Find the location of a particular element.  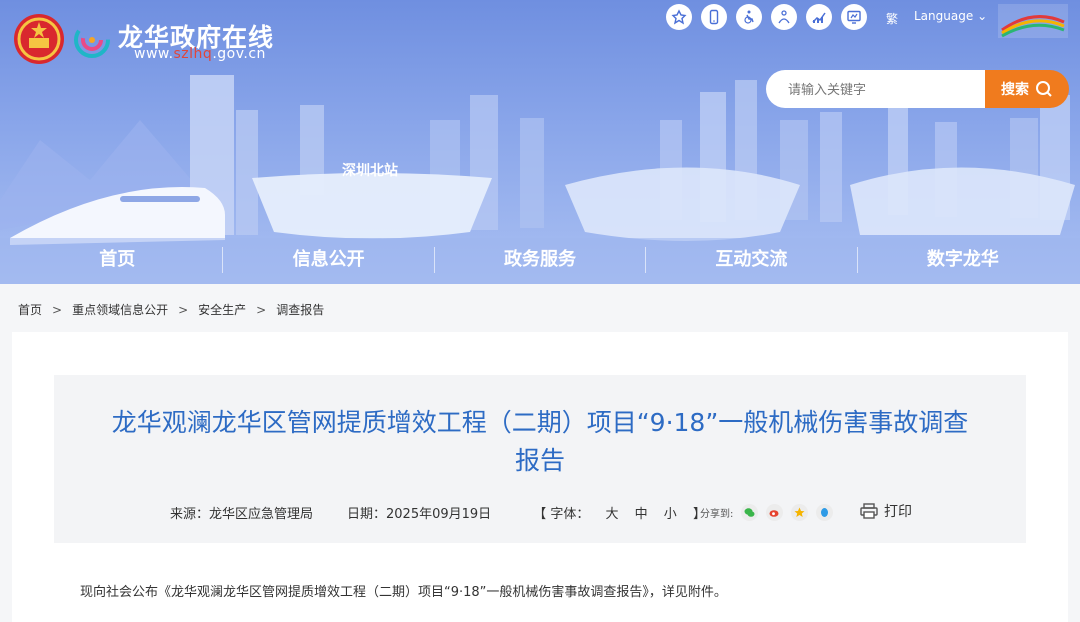

search-box is located at coordinates (876, 89).